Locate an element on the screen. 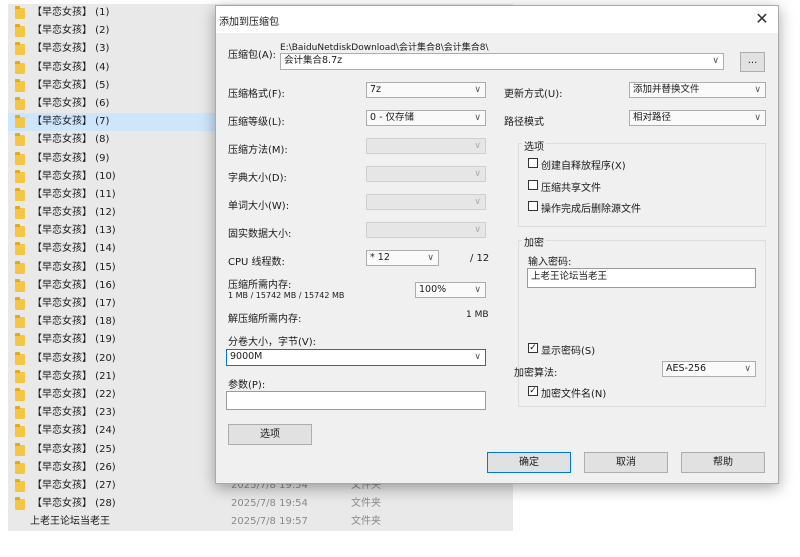 The height and width of the screenshot is (557, 800). threads-label: CPU 线程数: is located at coordinates (256, 262).